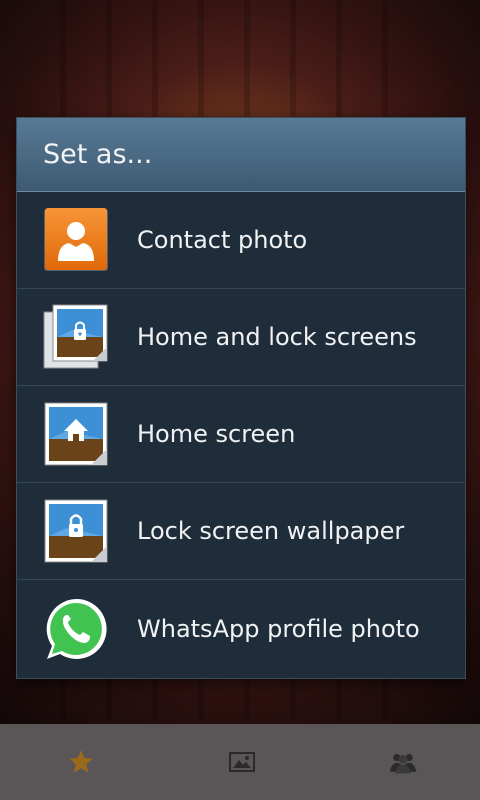  What do you see at coordinates (271, 531) in the screenshot?
I see `option-label: Lock screen wallpaper` at bounding box center [271, 531].